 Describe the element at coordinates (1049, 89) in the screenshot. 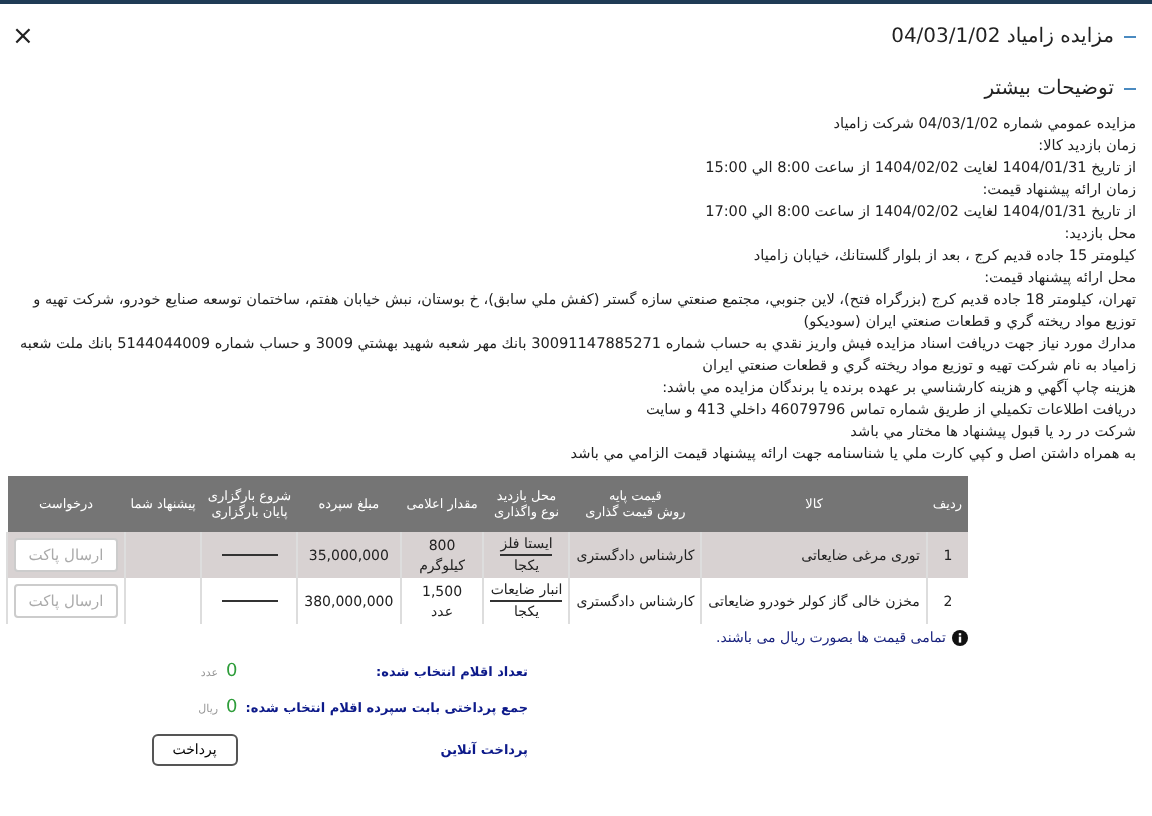

I see `section-title: توضیحات بیشتر` at that location.